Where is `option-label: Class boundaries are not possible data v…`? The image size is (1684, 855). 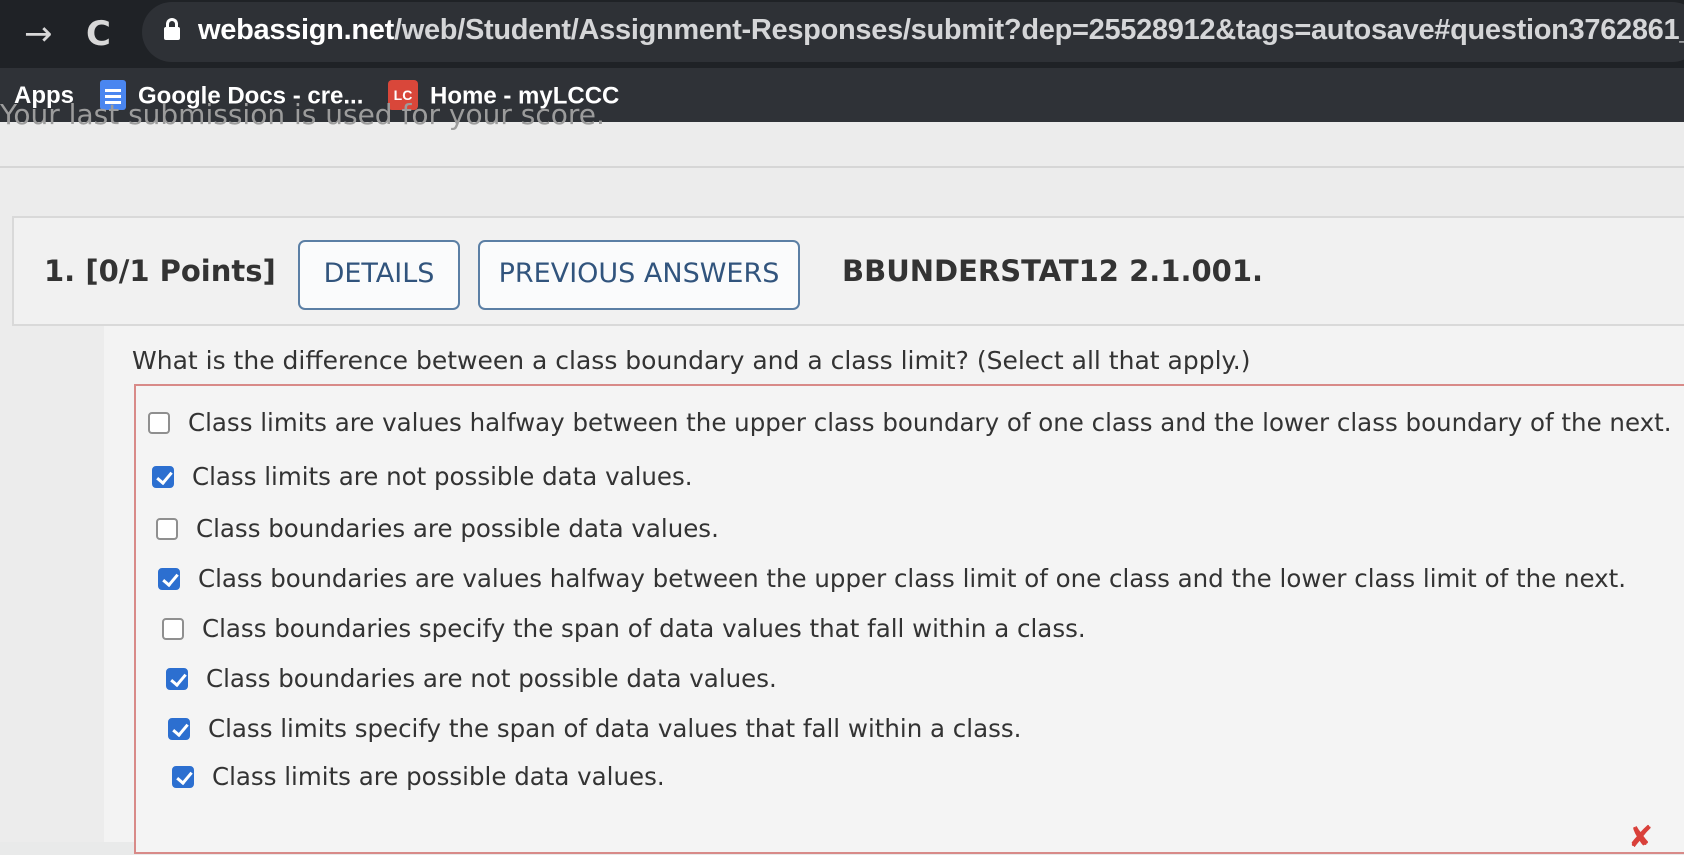
option-label: Class boundaries are not possible data v… is located at coordinates (491, 678).